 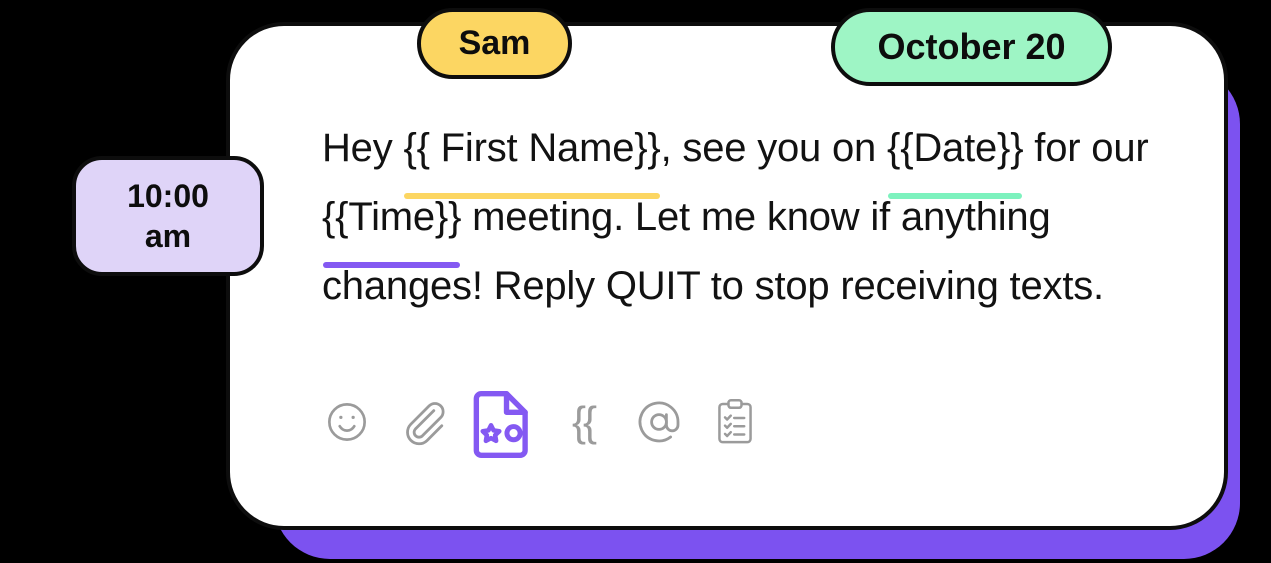 I want to click on merge-tag-icon: {{, so click(x=583, y=422).